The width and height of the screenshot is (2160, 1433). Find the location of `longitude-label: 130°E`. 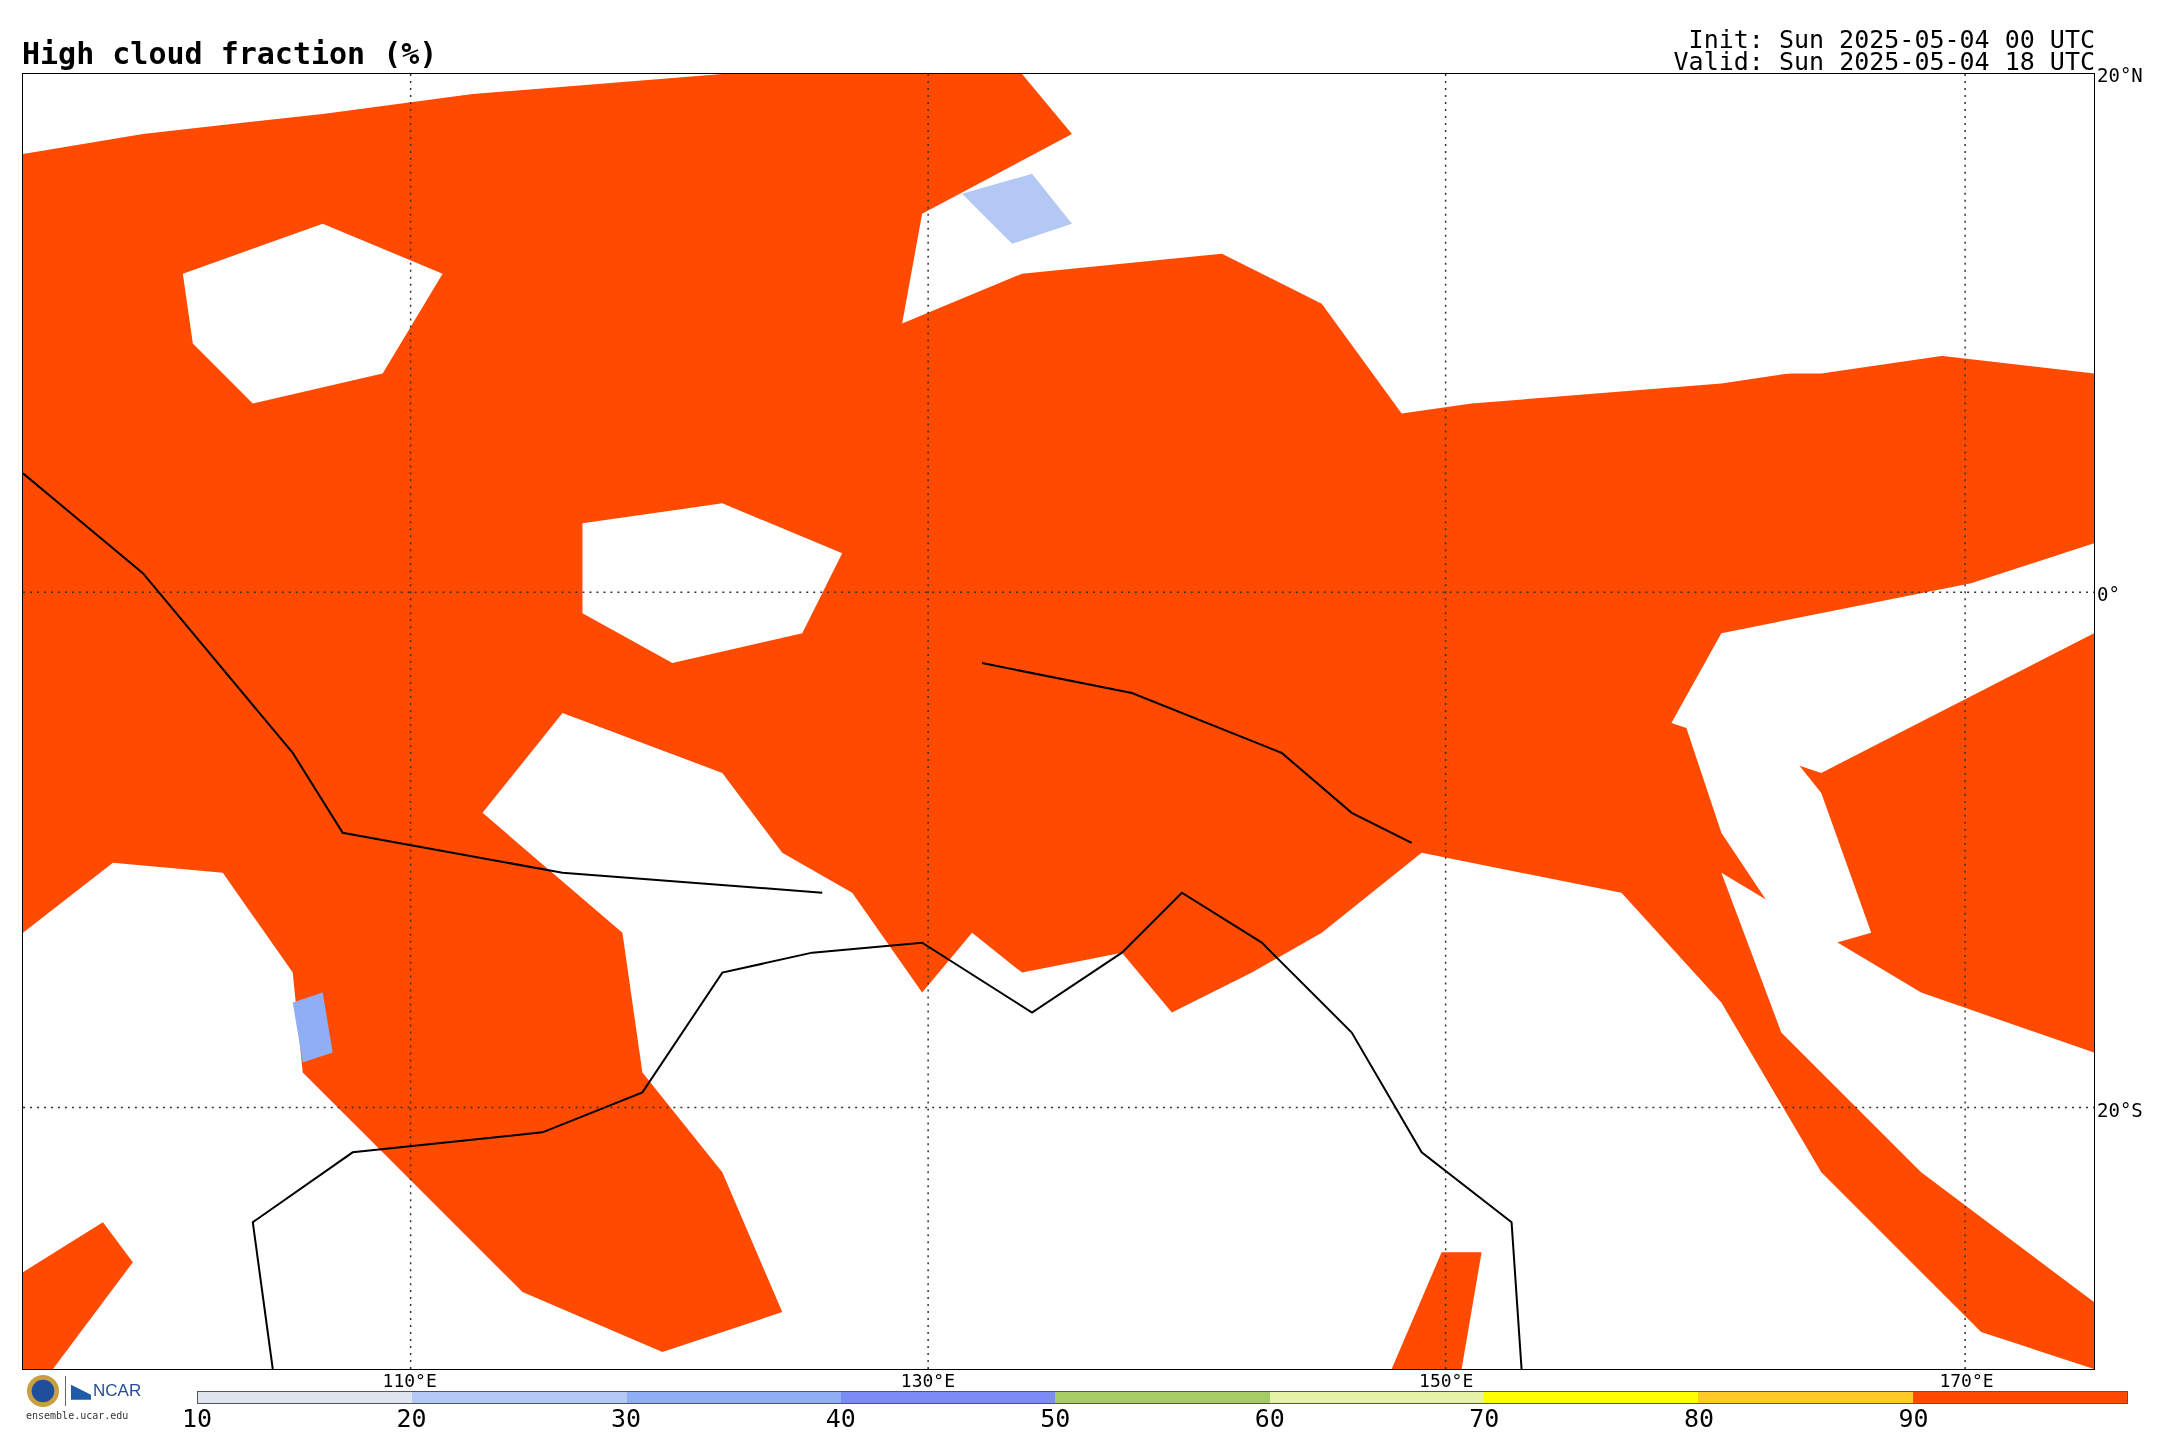

longitude-label: 130°E is located at coordinates (927, 1380).